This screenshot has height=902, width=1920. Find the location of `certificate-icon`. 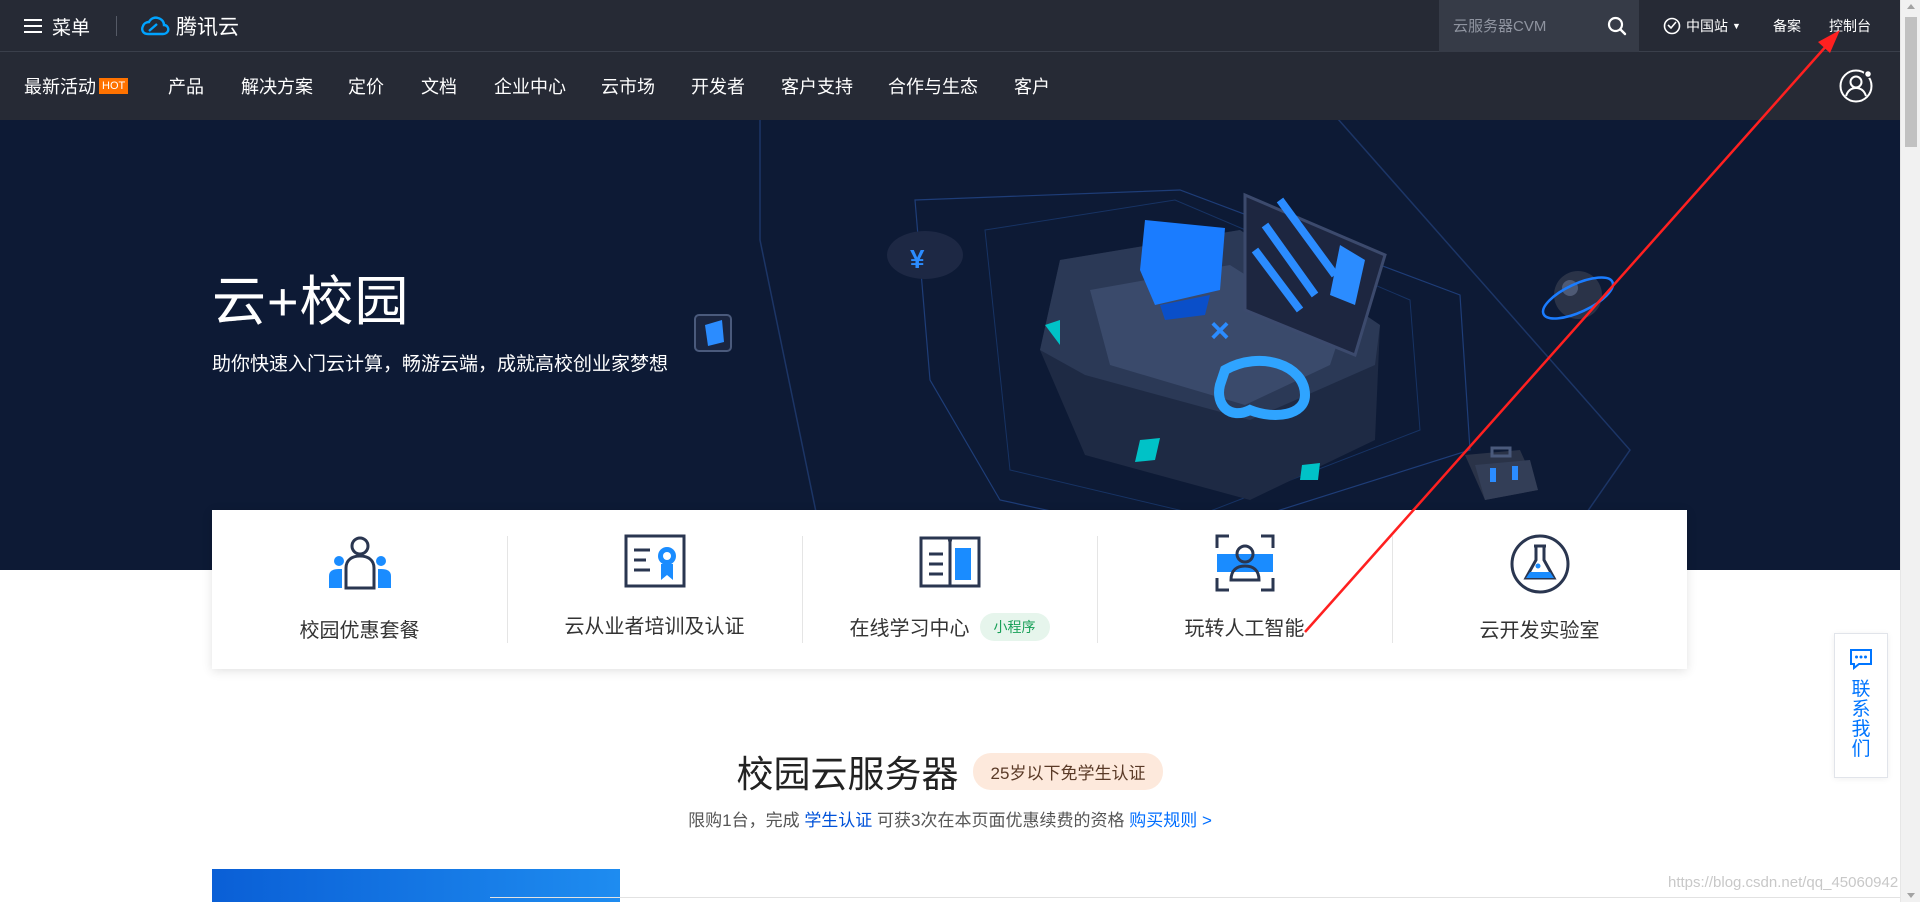

certificate-icon is located at coordinates (654, 561).